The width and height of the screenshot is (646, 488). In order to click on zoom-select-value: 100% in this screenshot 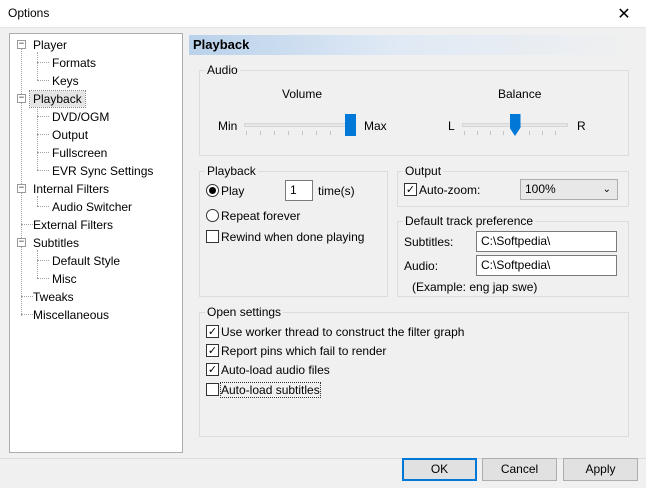, I will do `click(540, 189)`.